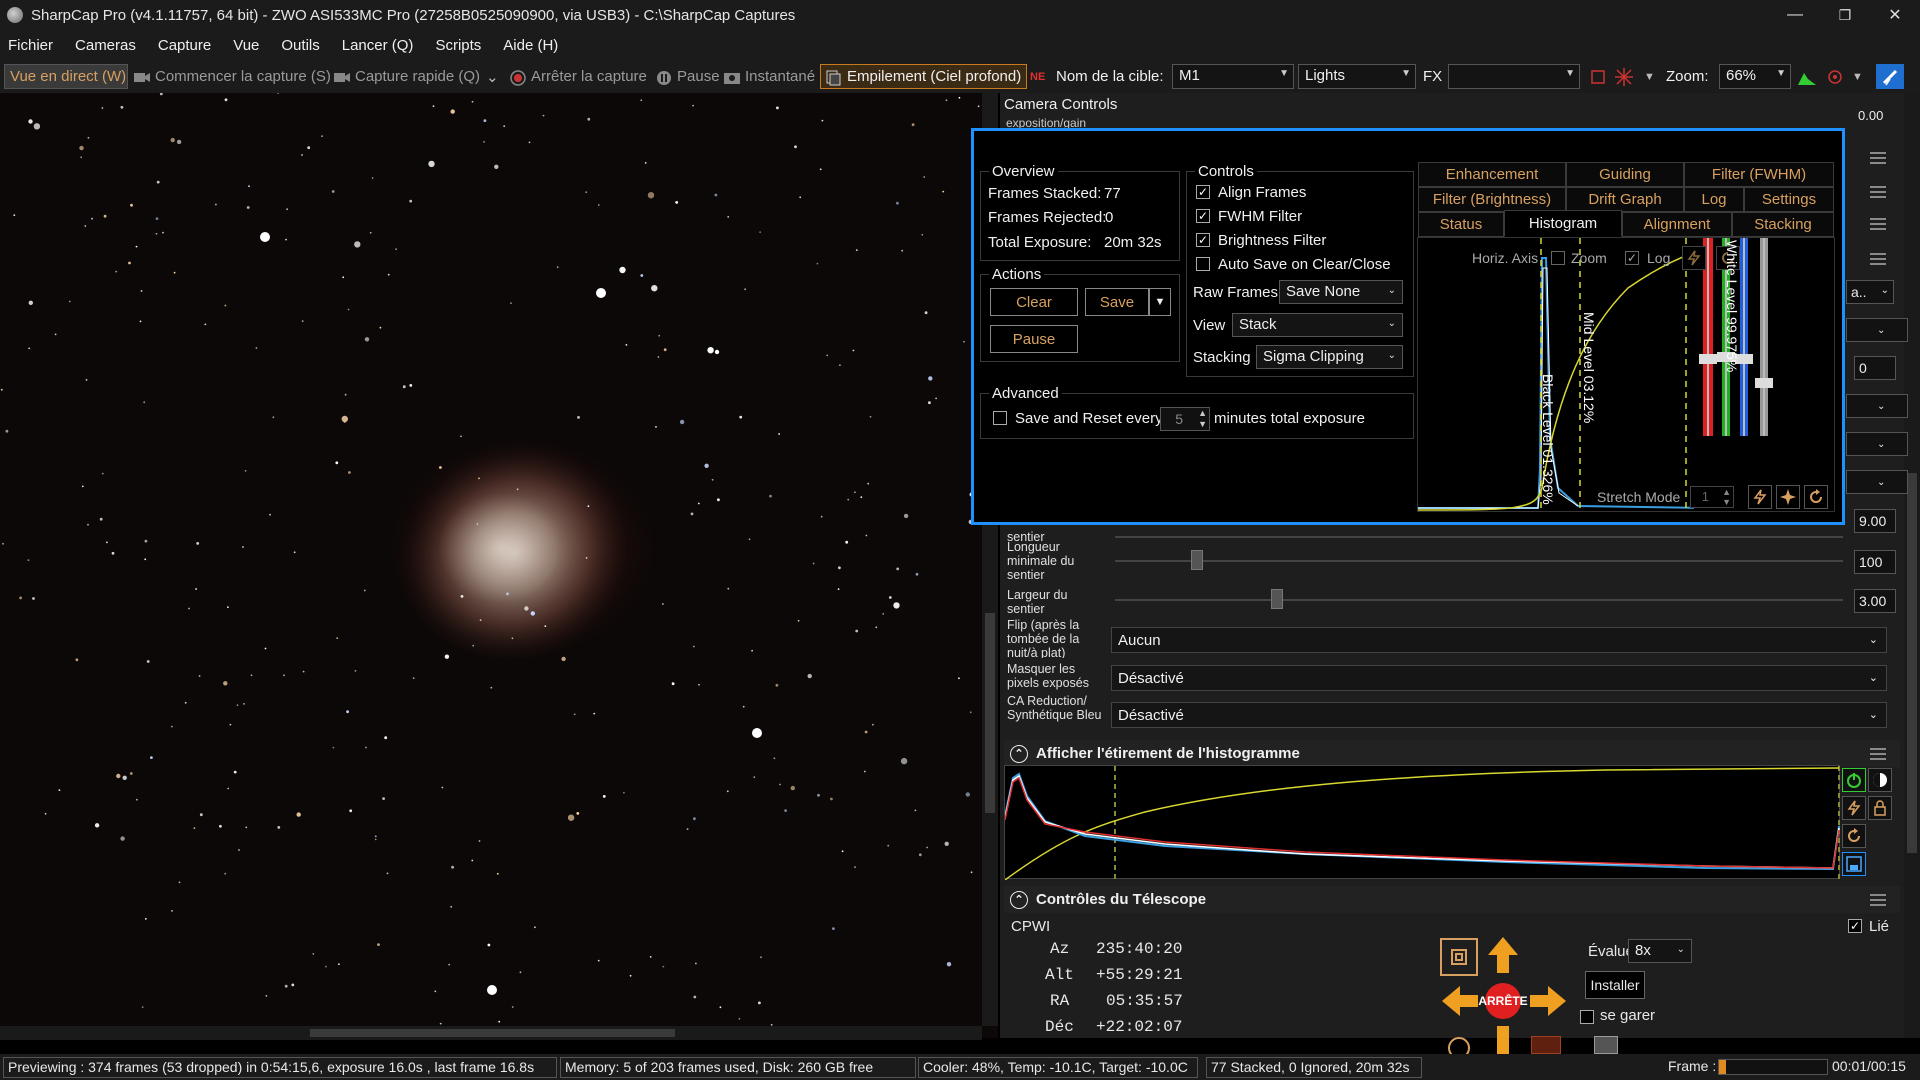  Describe the element at coordinates (1034, 302) in the screenshot. I see `clear-button: Clear` at that location.